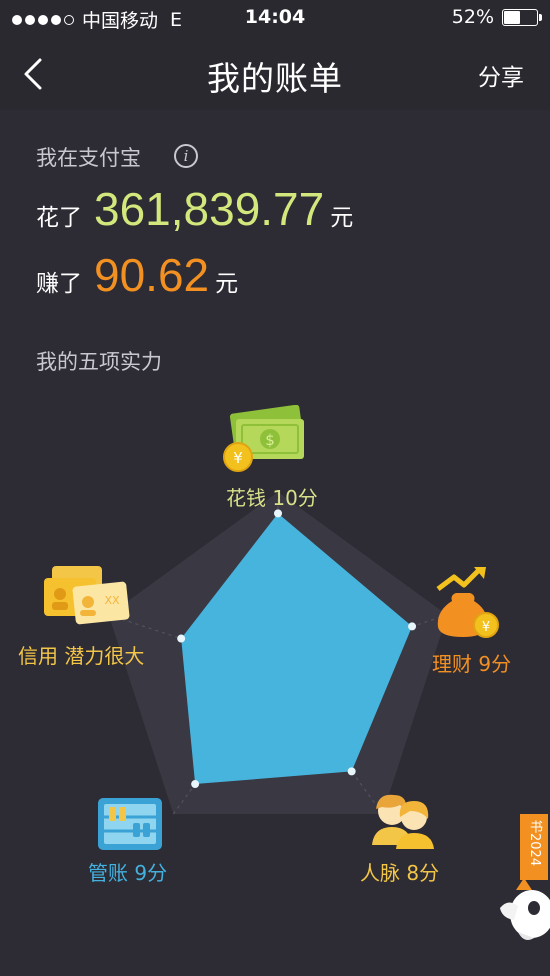 This screenshot has height=976, width=550. Describe the element at coordinates (472, 664) in the screenshot. I see `ability-finance-caption: 理财 9分` at that location.